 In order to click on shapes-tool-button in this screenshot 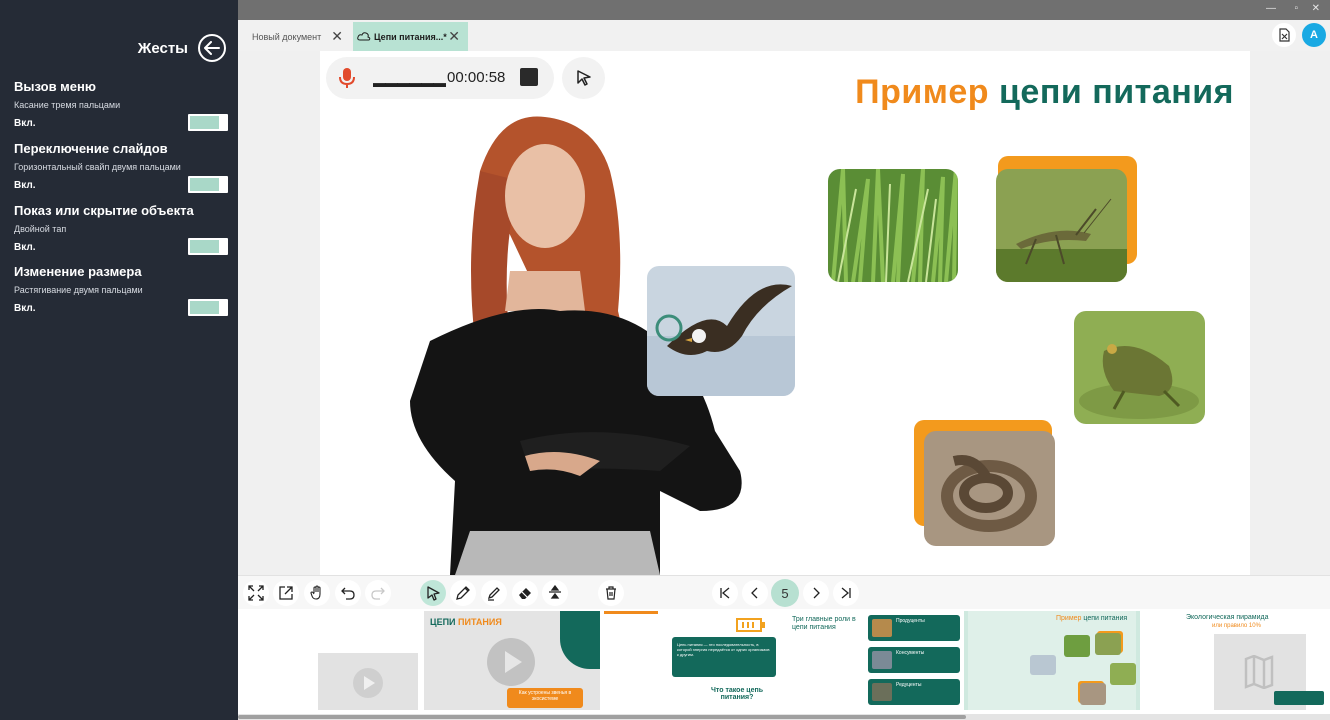, I will do `click(555, 593)`.